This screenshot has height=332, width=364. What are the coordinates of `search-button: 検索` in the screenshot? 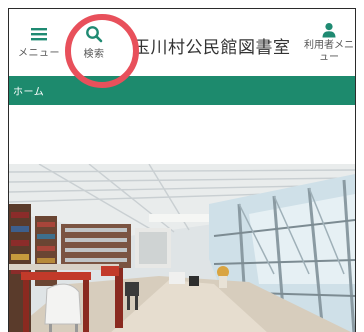 It's located at (94, 42).